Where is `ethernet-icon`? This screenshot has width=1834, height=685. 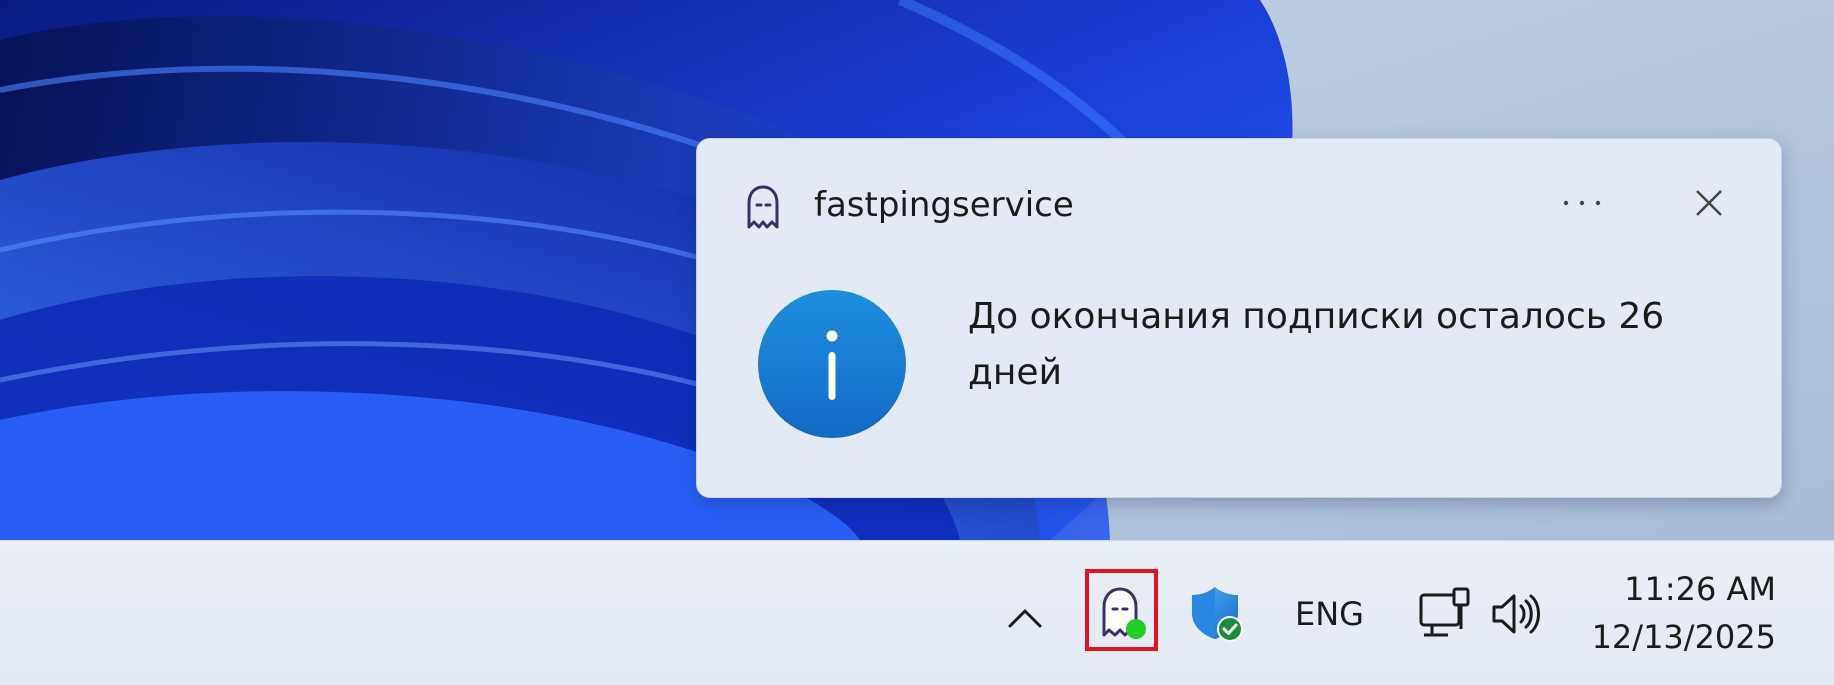 ethernet-icon is located at coordinates (1446, 615).